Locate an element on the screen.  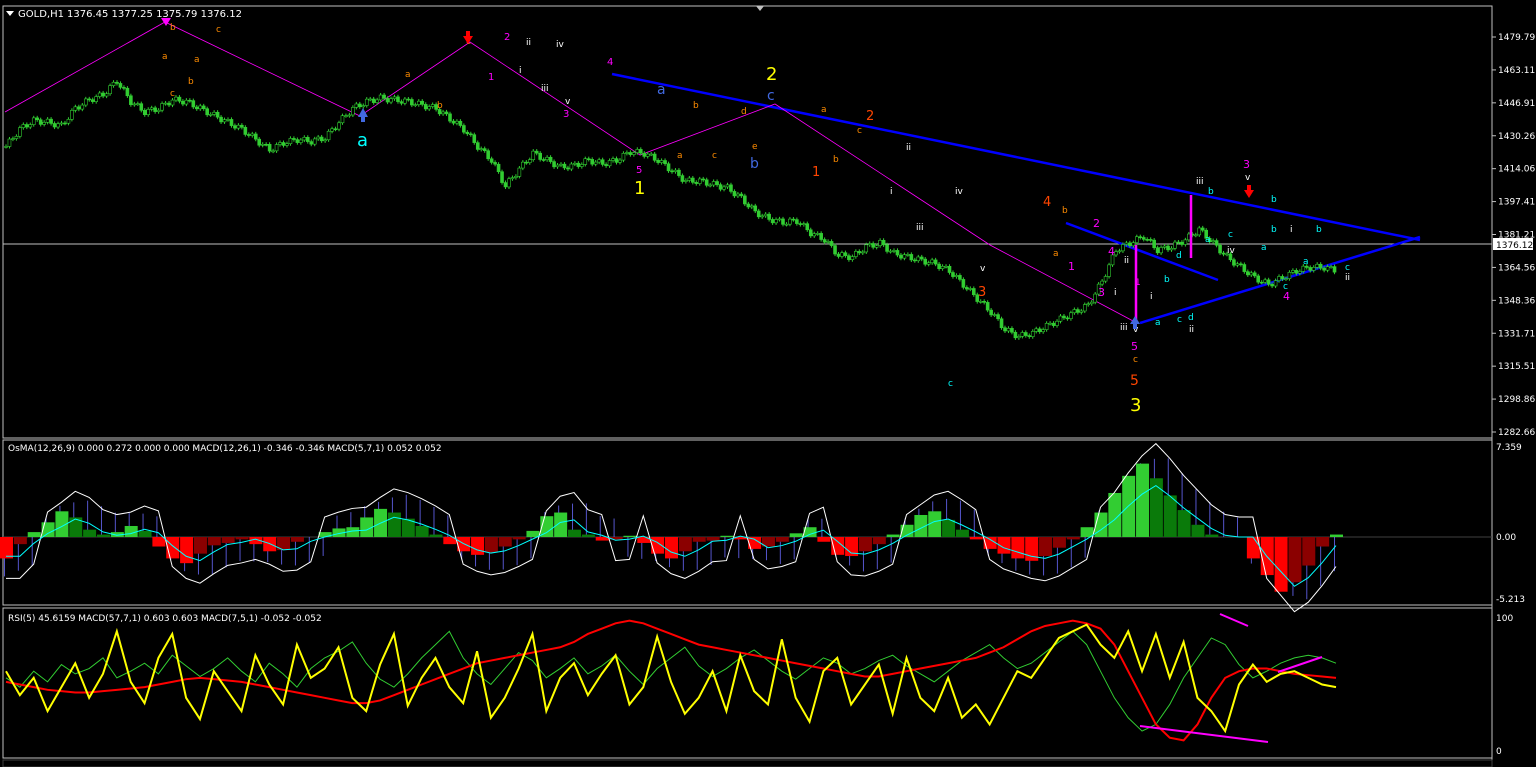
wave-label-2-magenta: 2 is located at coordinates (507, 37).